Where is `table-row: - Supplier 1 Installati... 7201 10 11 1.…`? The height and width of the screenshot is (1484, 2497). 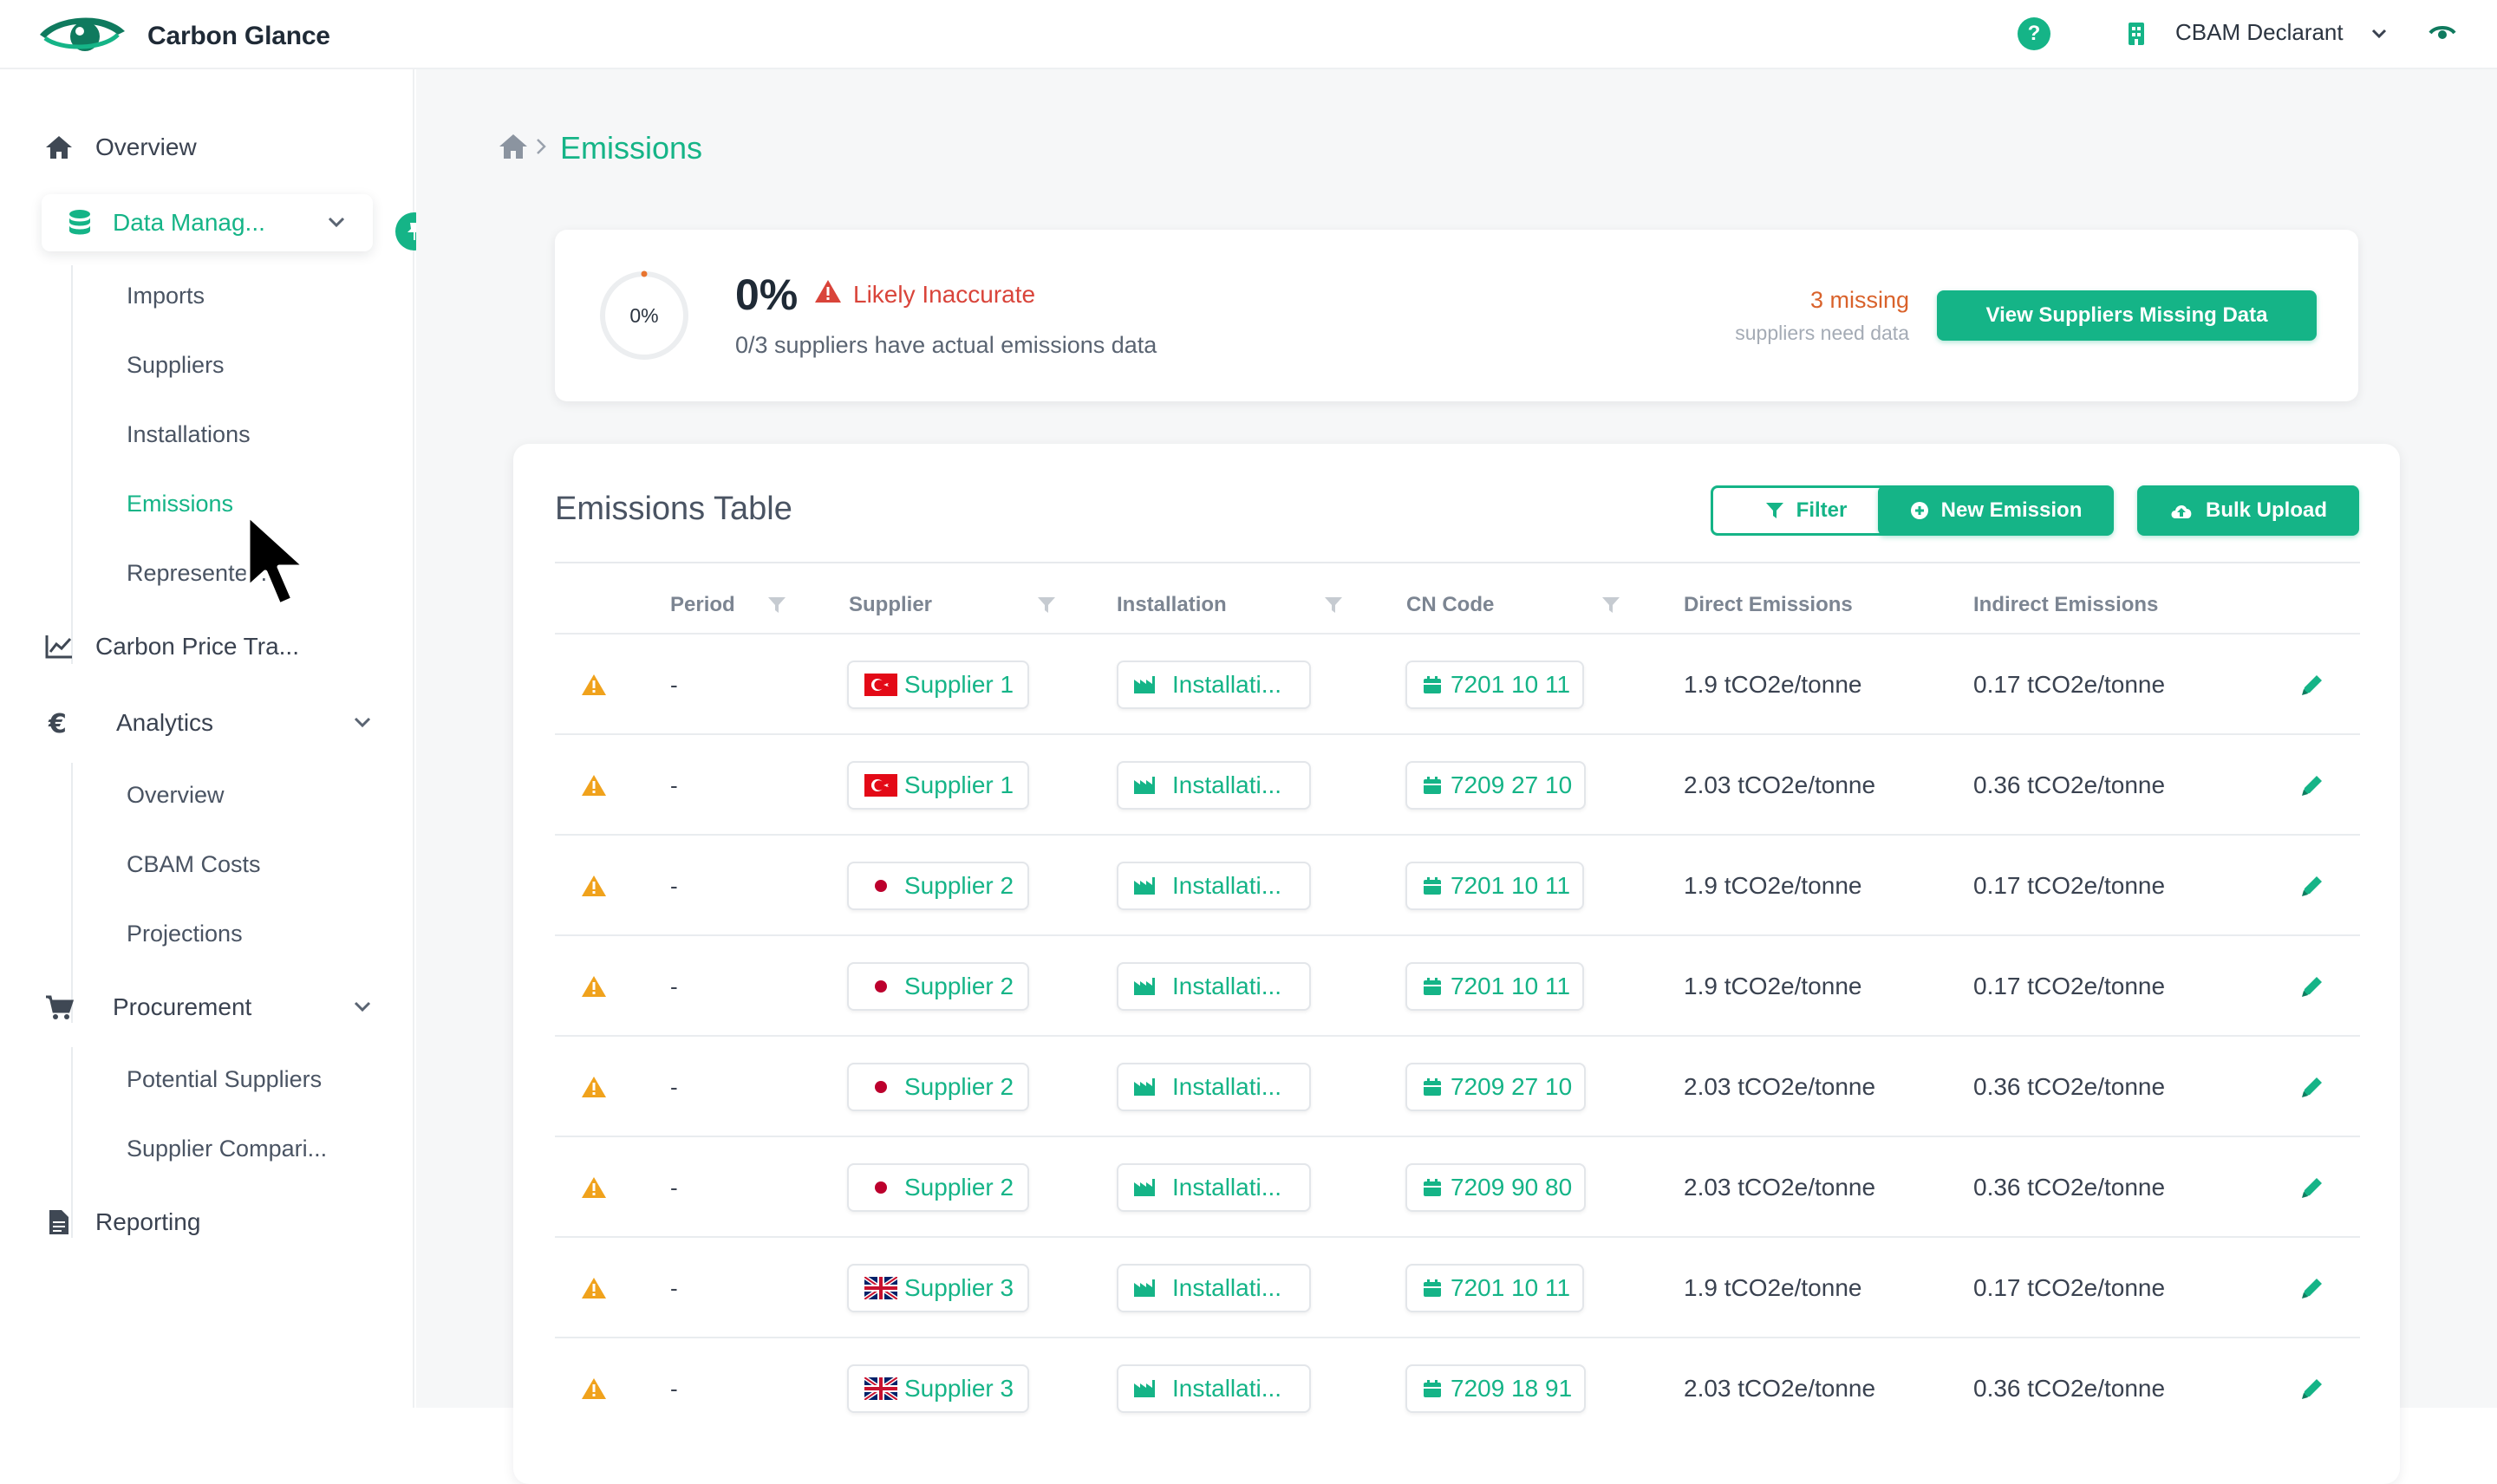
table-row: - Supplier 1 Installati... 7201 10 11 1.… is located at coordinates (1457, 683).